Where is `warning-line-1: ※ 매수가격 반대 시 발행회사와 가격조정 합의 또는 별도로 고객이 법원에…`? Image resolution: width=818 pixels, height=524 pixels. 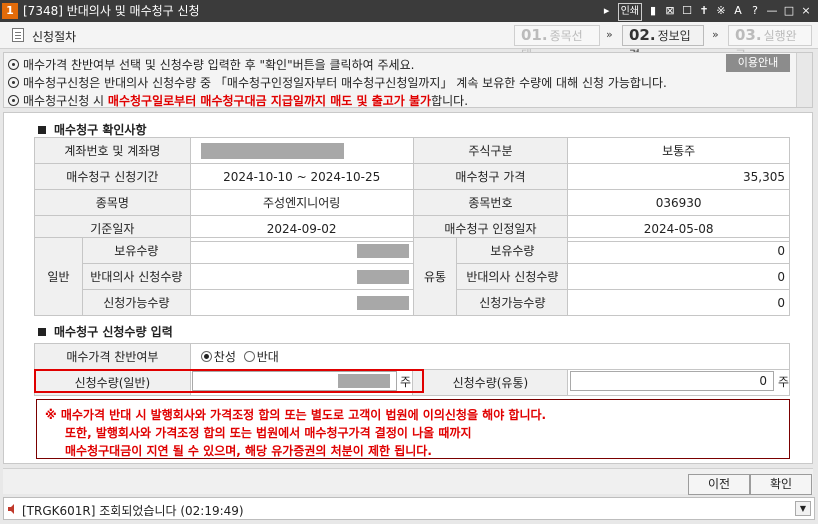 warning-line-1: ※ 매수가격 반대 시 발행회사와 가격조정 합의 또는 별도로 고객이 법원에… is located at coordinates (296, 415).